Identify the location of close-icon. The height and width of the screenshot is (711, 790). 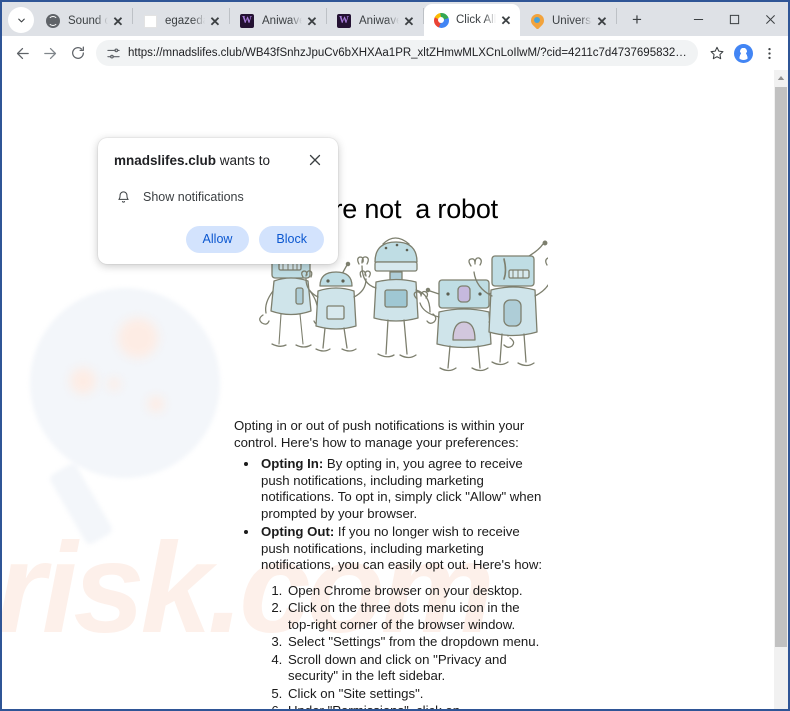
(315, 160).